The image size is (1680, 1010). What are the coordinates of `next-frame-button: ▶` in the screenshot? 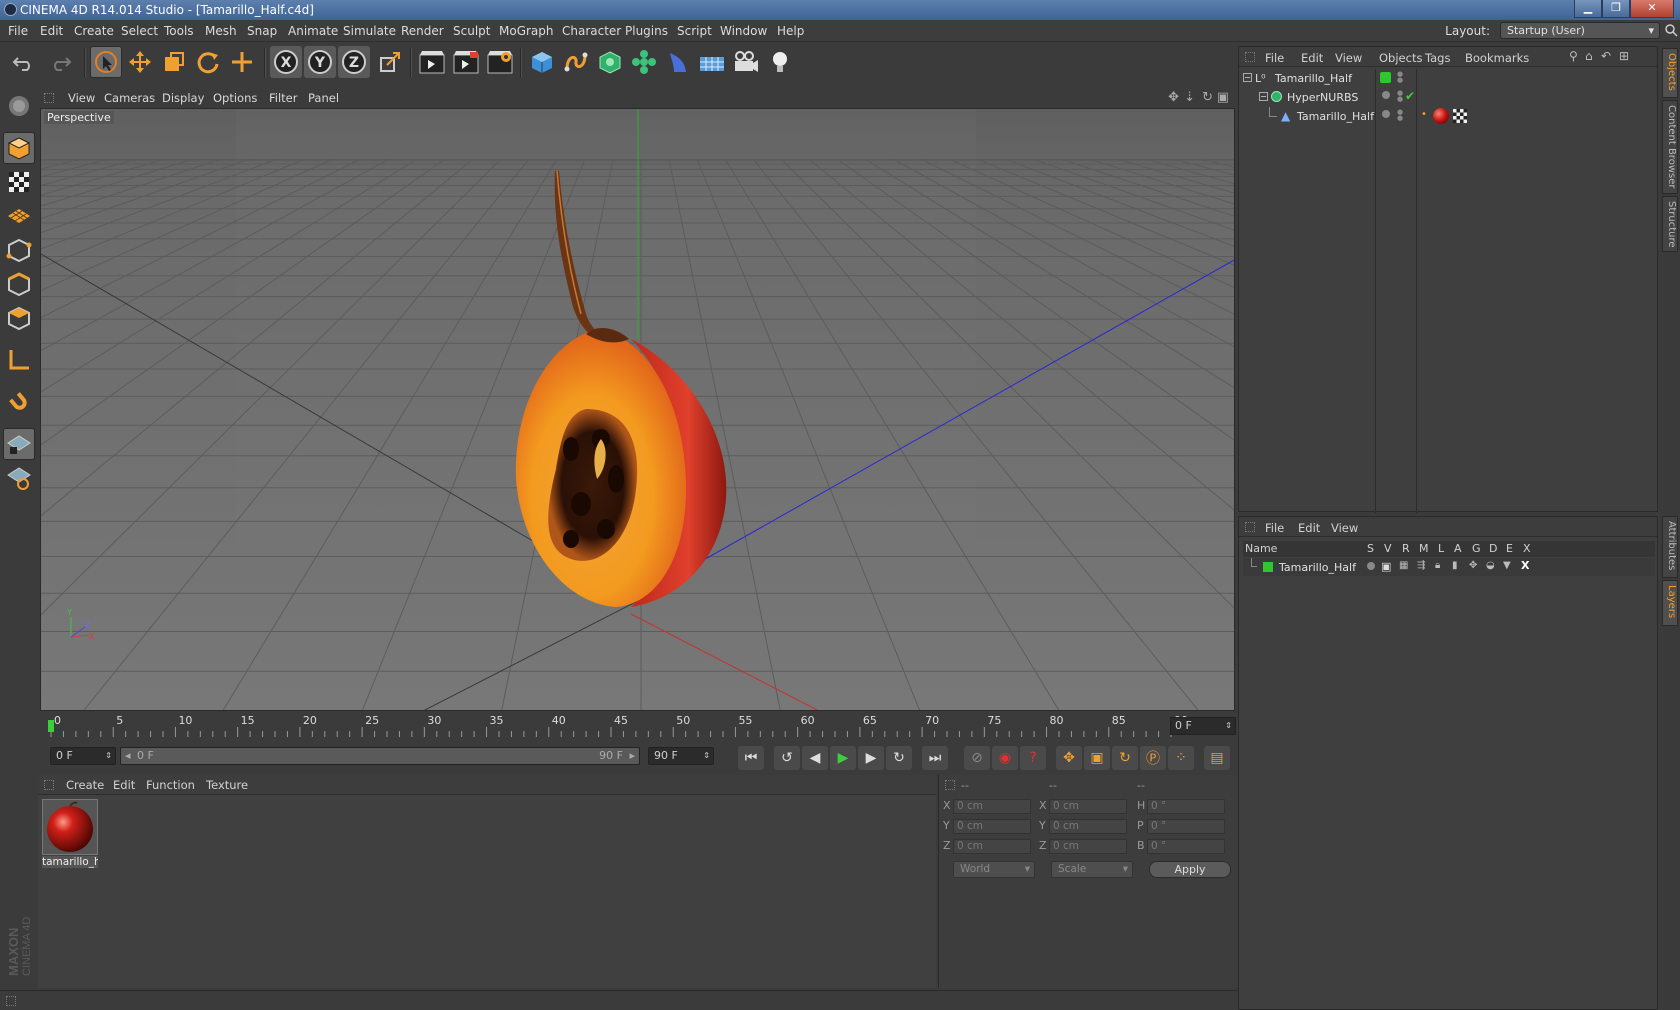 It's located at (871, 758).